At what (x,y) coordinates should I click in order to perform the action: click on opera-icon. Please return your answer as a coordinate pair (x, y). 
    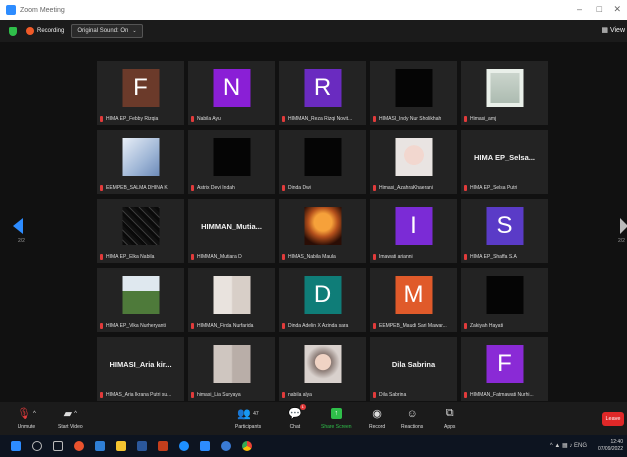
    Looking at the image, I should click on (79, 446).